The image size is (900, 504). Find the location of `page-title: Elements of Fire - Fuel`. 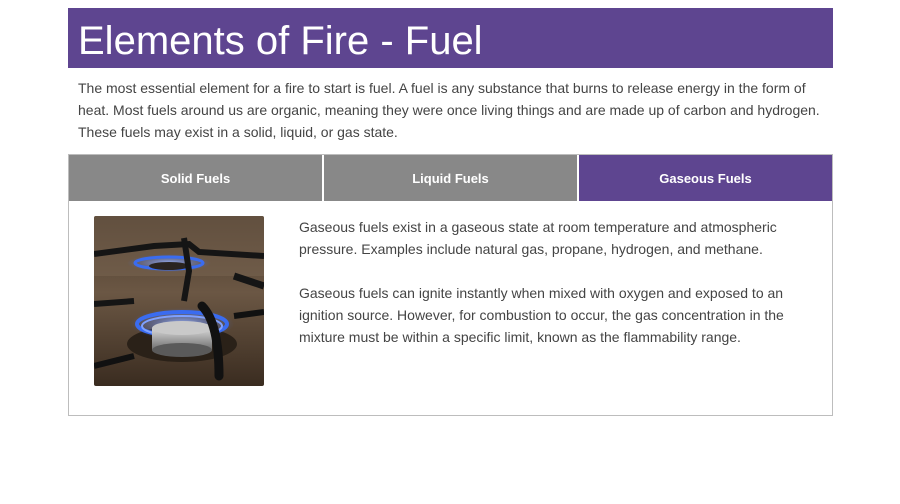

page-title: Elements of Fire - Fuel is located at coordinates (280, 41).